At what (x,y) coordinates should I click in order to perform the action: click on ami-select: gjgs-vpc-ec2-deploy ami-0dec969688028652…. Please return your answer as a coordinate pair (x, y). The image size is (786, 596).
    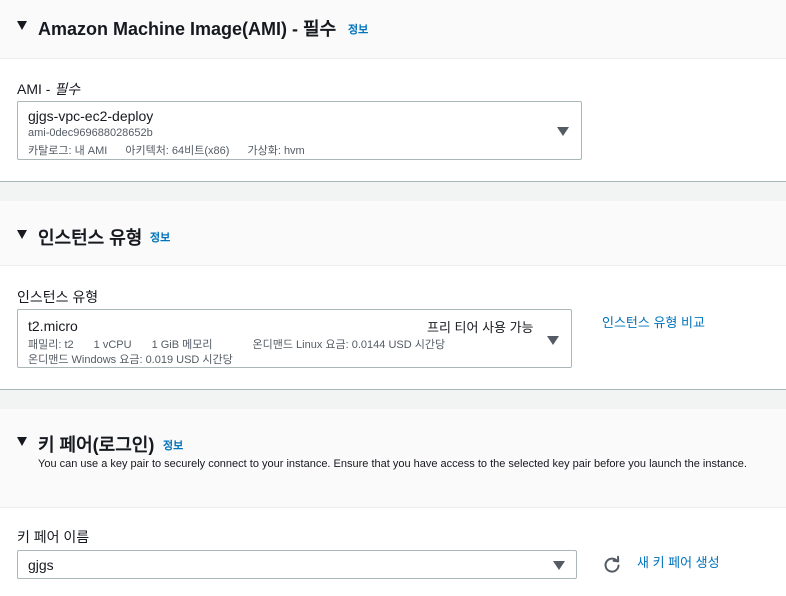
    Looking at the image, I should click on (299, 130).